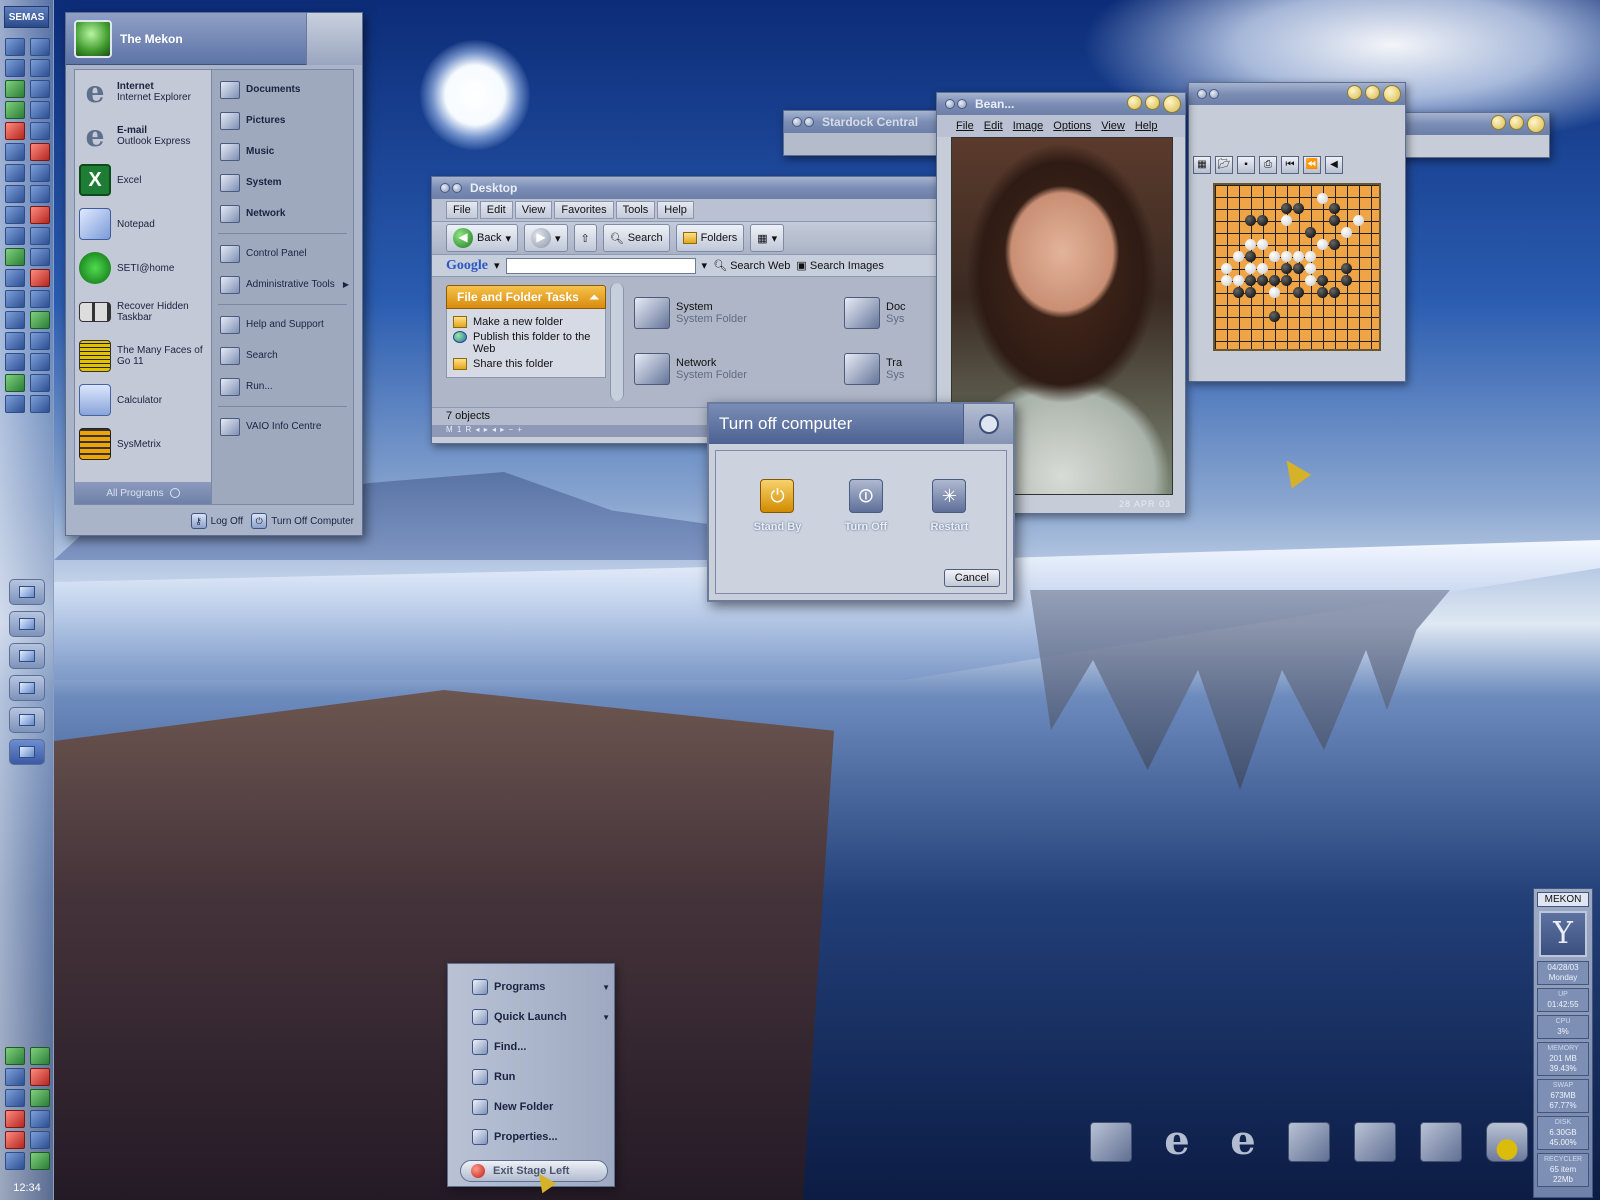 The image size is (1600, 1200). Describe the element at coordinates (143, 136) in the screenshot. I see `start-item-email: e E-mail Outlook Express` at that location.